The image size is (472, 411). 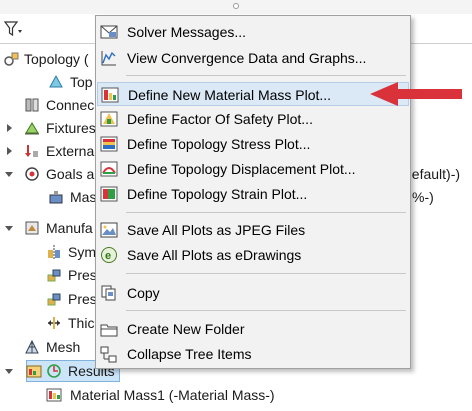 I want to click on displacement-plot-icon, so click(x=109, y=169).